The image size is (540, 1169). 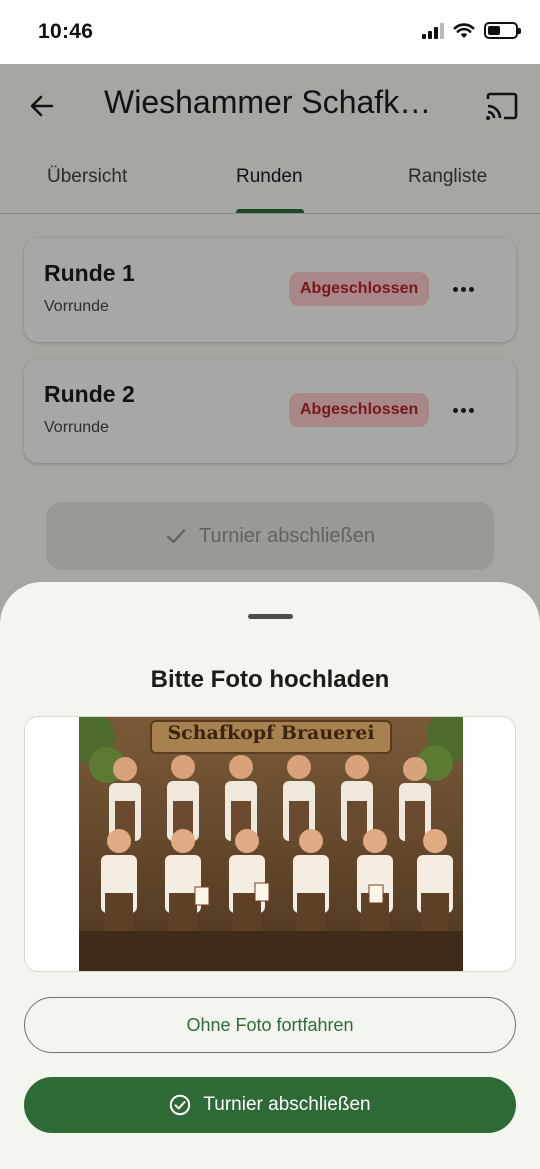 What do you see at coordinates (270, 679) in the screenshot?
I see `sheet-title: Bitte Foto hochladen` at bounding box center [270, 679].